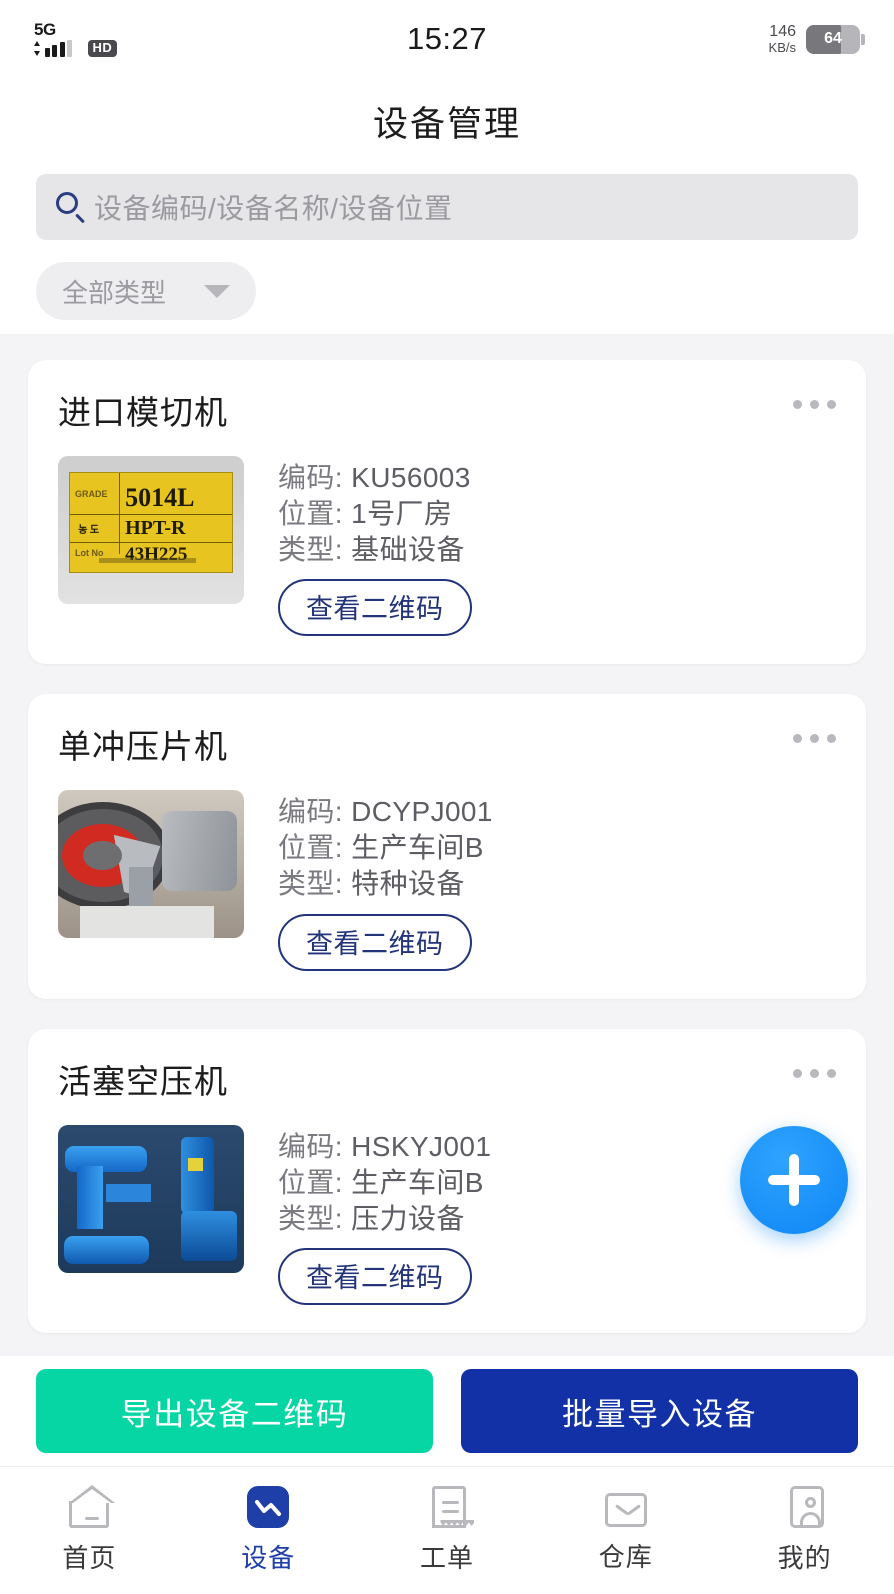  What do you see at coordinates (408, 884) in the screenshot?
I see `type-value: 特种设备` at bounding box center [408, 884].